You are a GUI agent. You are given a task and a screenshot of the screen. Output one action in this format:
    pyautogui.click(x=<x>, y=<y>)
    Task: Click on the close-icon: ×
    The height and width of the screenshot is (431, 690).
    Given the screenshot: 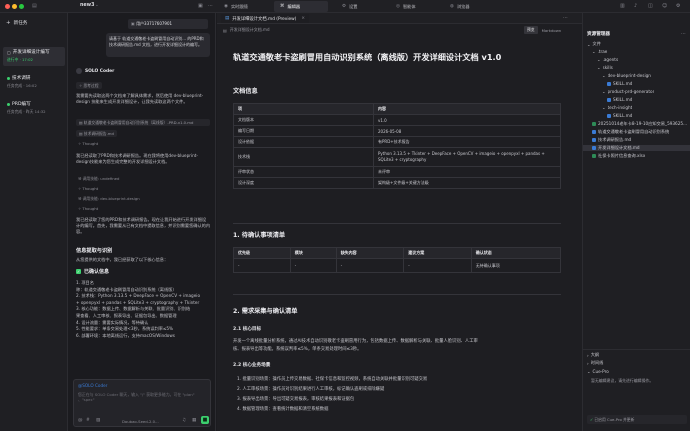 What is the action you would take?
    pyautogui.click(x=303, y=18)
    